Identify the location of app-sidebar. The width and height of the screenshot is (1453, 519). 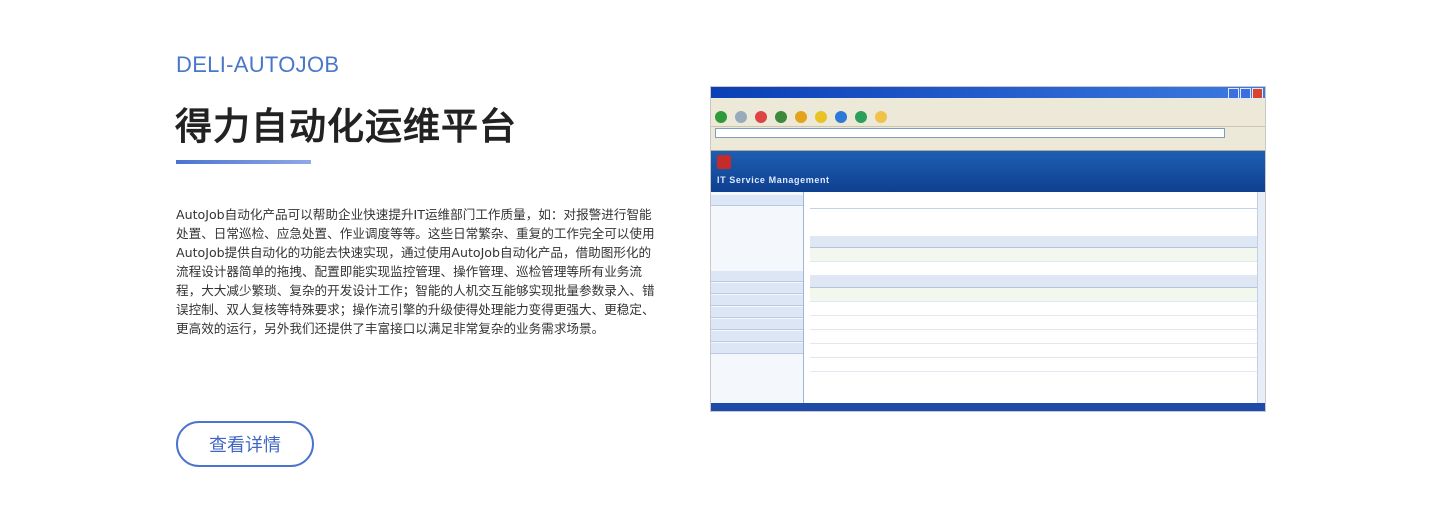
(757, 301).